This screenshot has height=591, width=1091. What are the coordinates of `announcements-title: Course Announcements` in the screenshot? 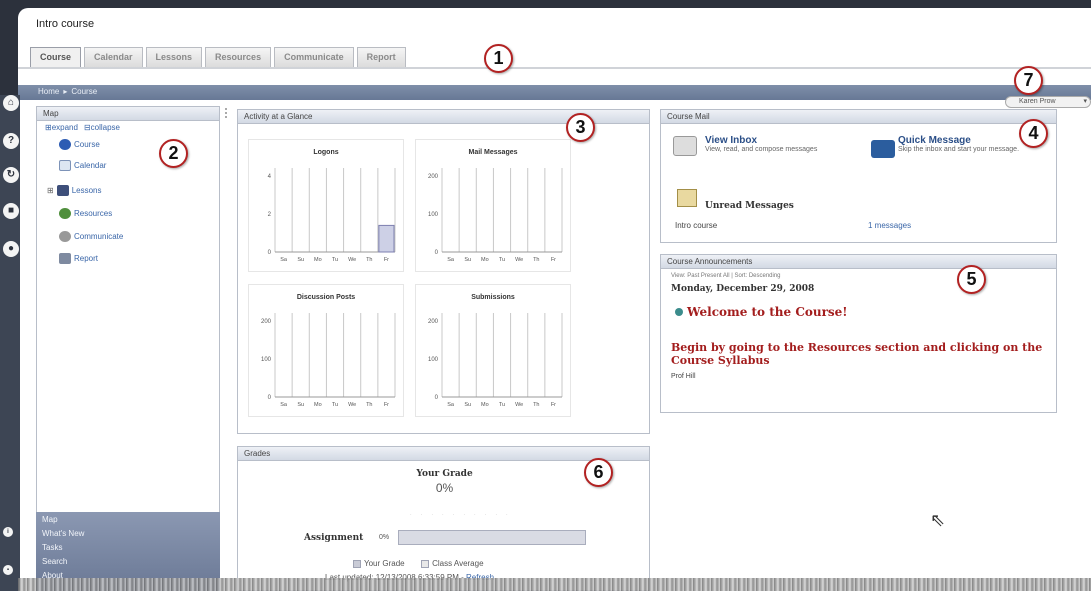 It's located at (858, 262).